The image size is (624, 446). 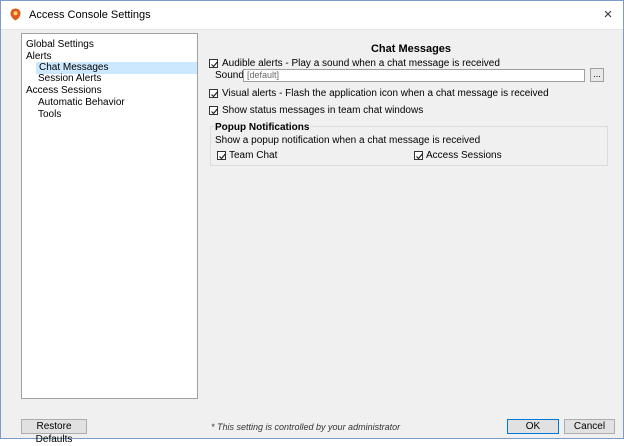 I want to click on app-logo-icon, so click(x=15, y=14).